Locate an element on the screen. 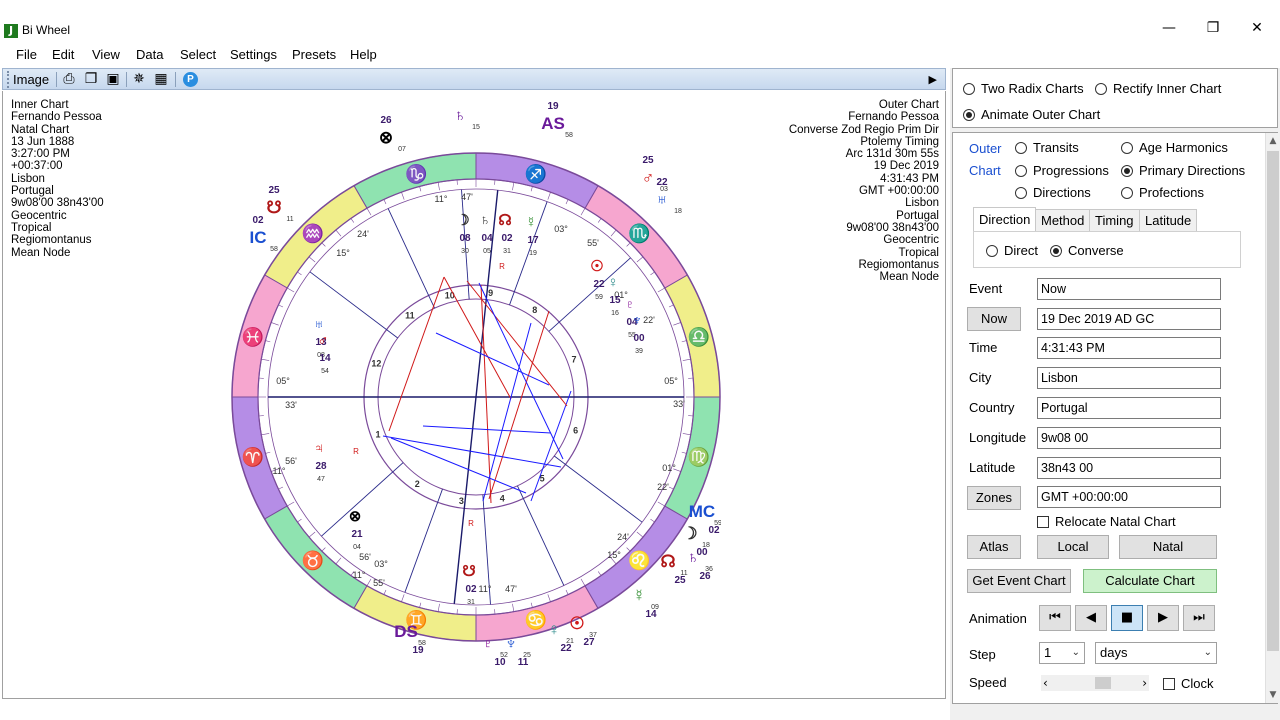  directions-radio: Directions is located at coordinates (1053, 192).